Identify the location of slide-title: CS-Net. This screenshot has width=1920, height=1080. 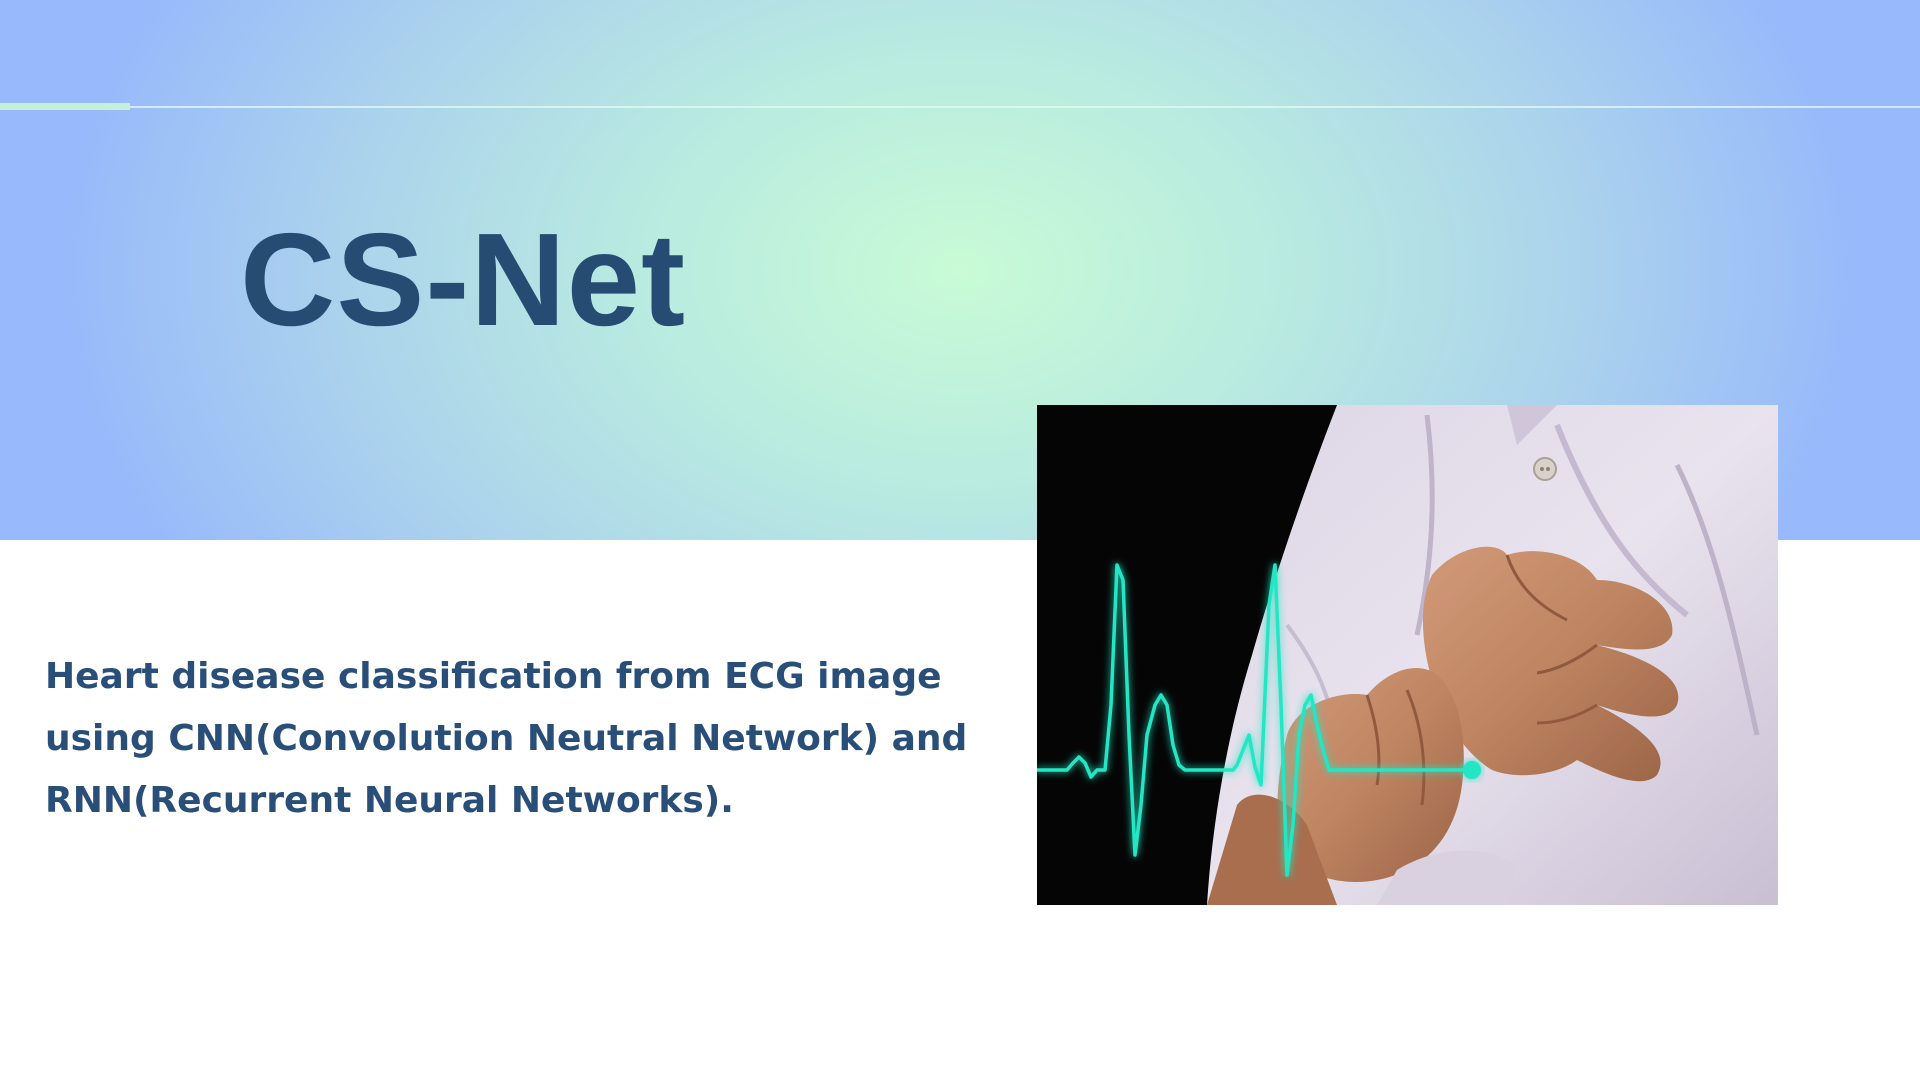
(463, 279).